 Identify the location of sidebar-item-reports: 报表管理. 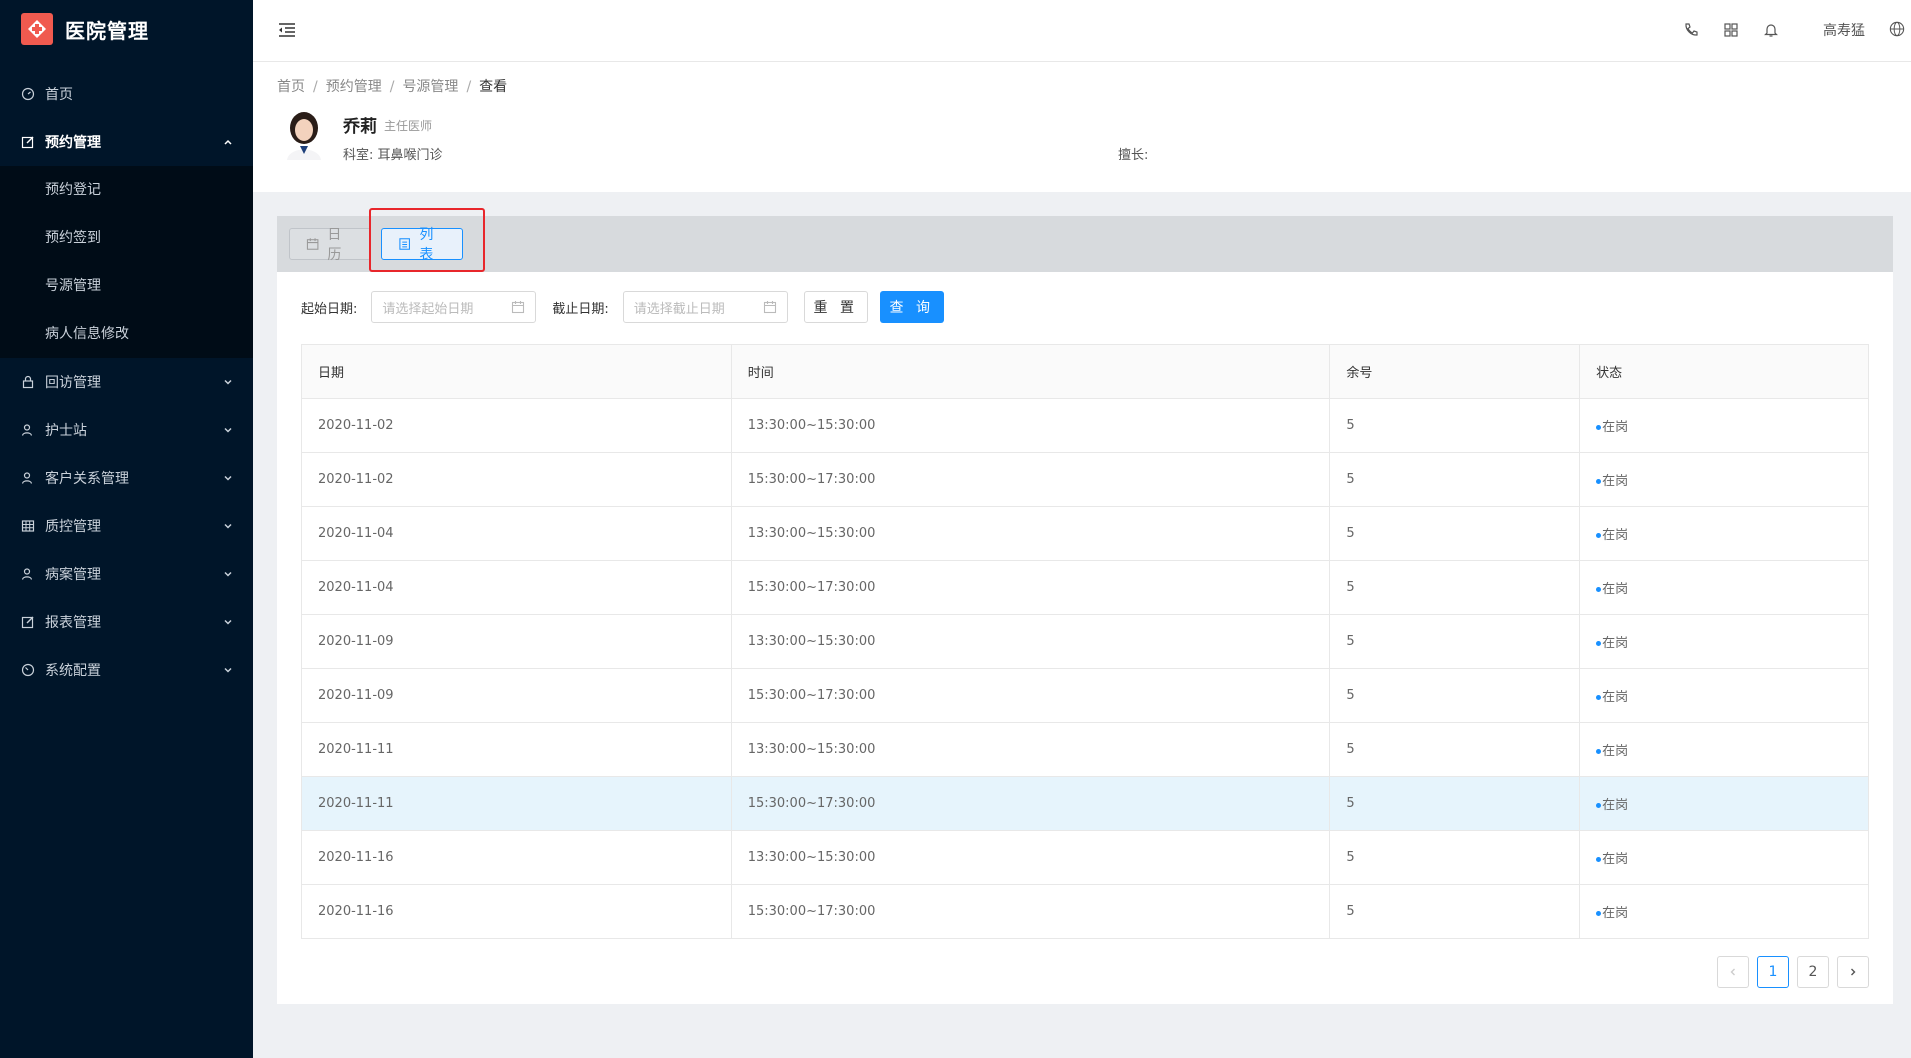
(126, 622).